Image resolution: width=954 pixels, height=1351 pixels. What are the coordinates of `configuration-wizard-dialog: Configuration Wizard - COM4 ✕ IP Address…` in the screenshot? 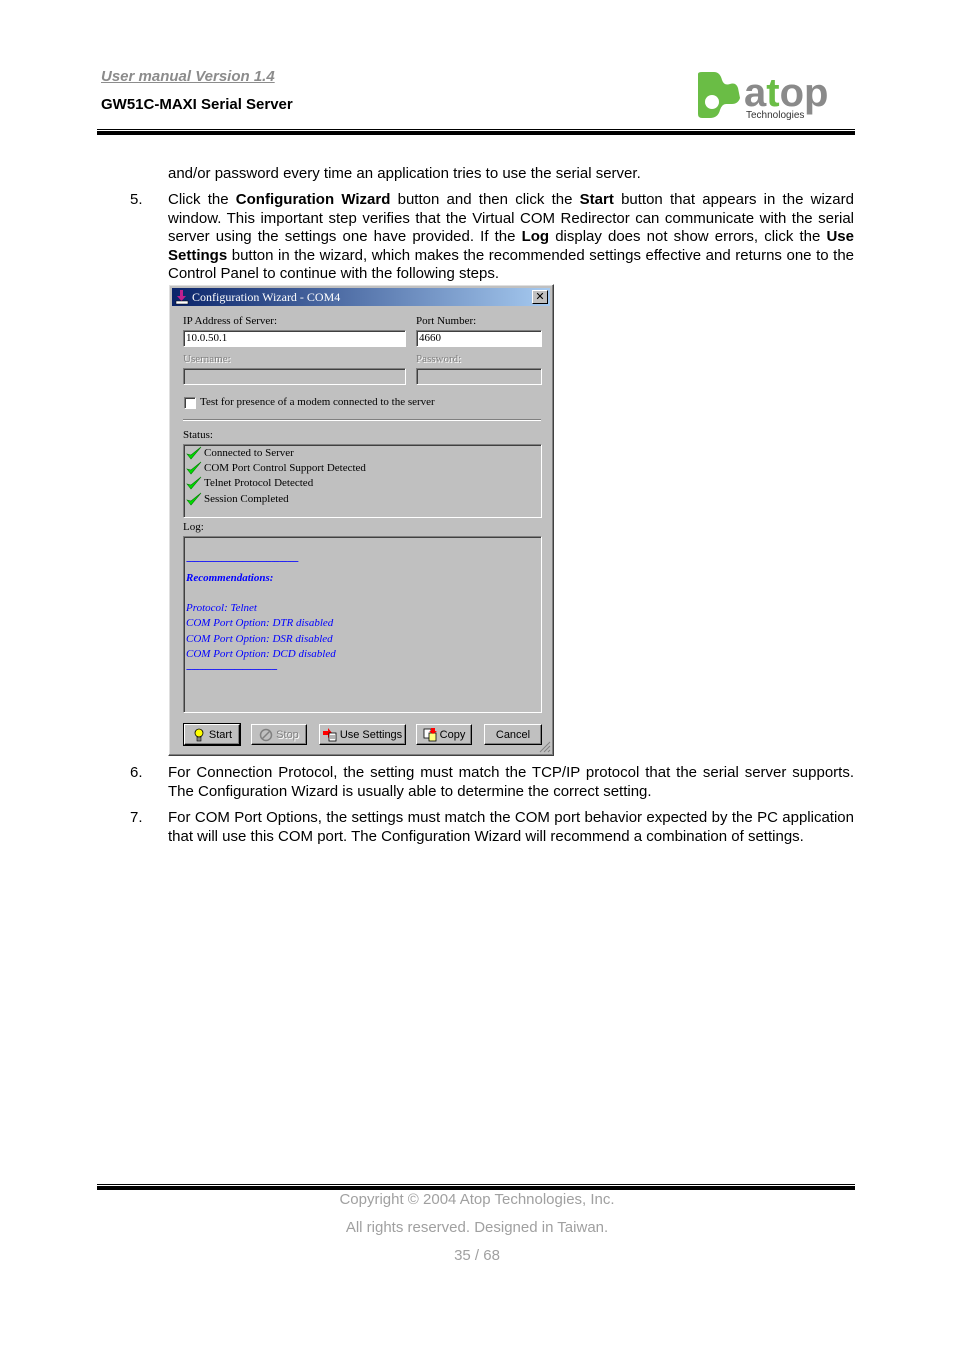 It's located at (361, 520).